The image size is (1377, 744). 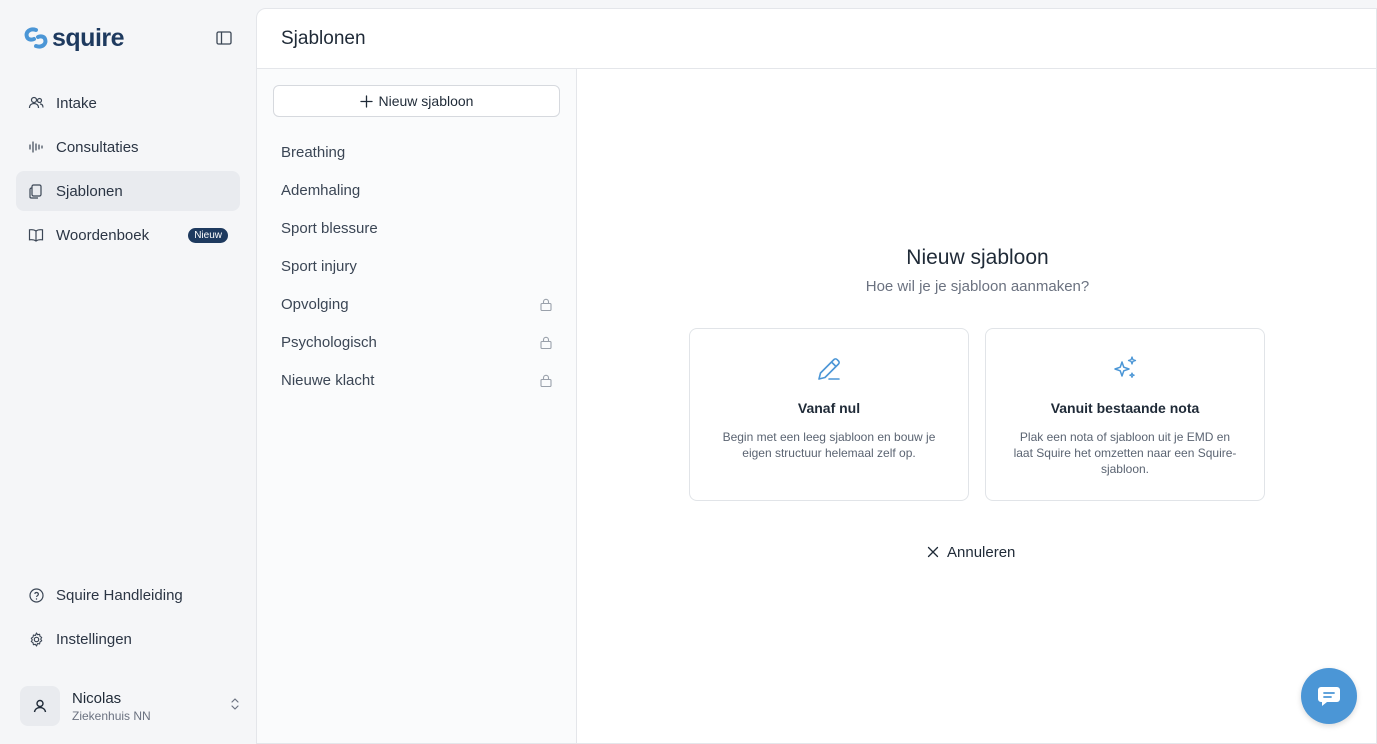 I want to click on template-item-sport-injury: Sport injury, so click(x=416, y=266).